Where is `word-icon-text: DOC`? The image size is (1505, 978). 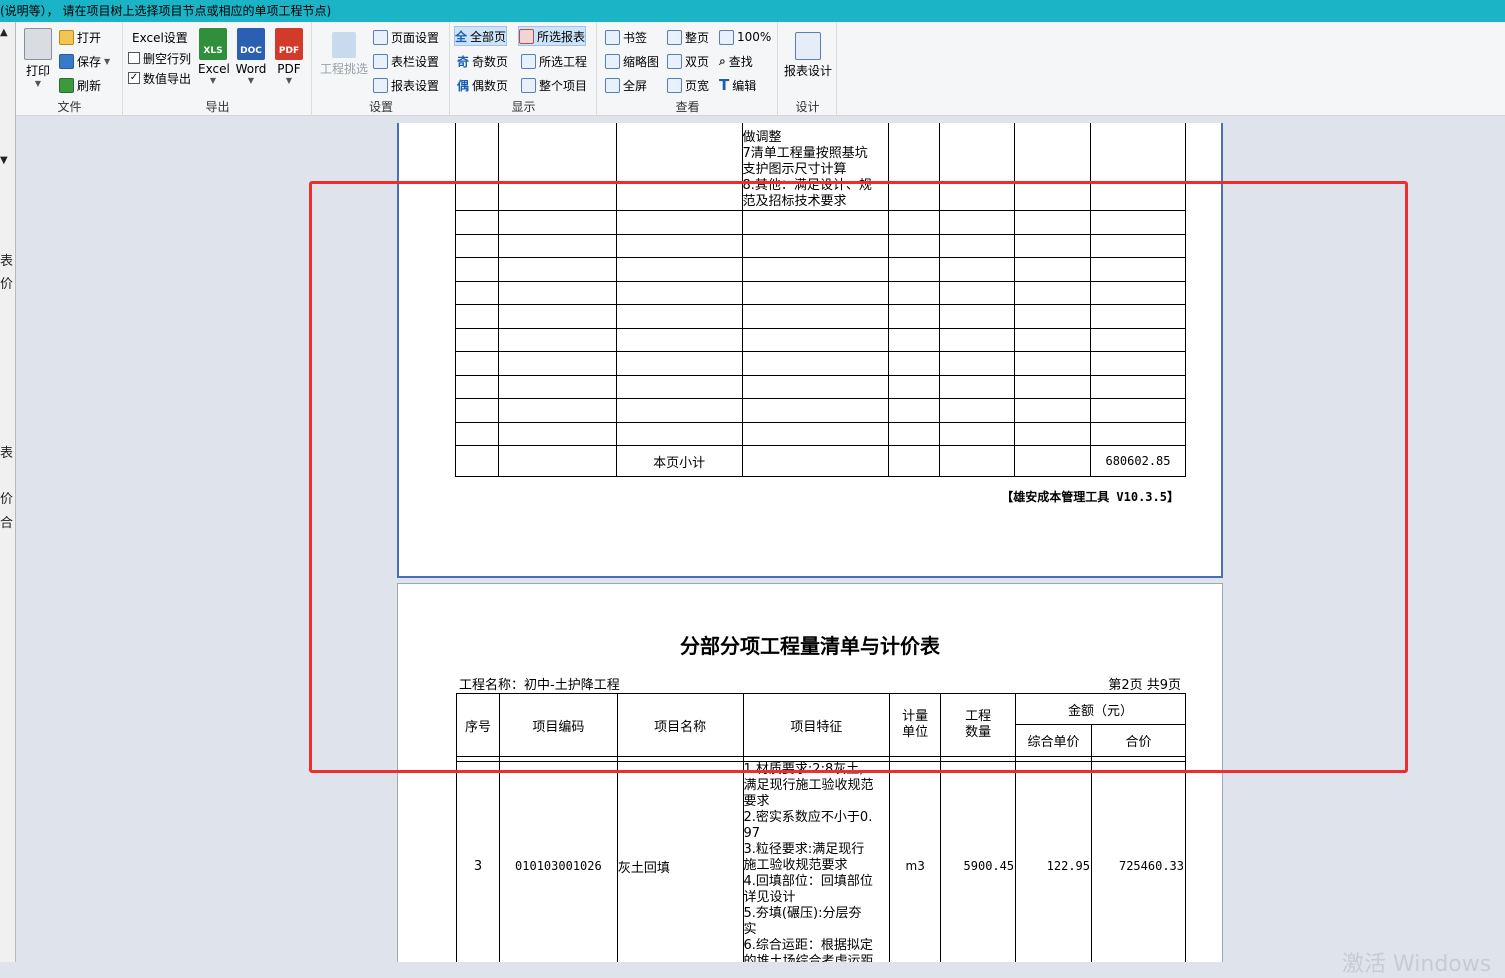 word-icon-text: DOC is located at coordinates (251, 51).